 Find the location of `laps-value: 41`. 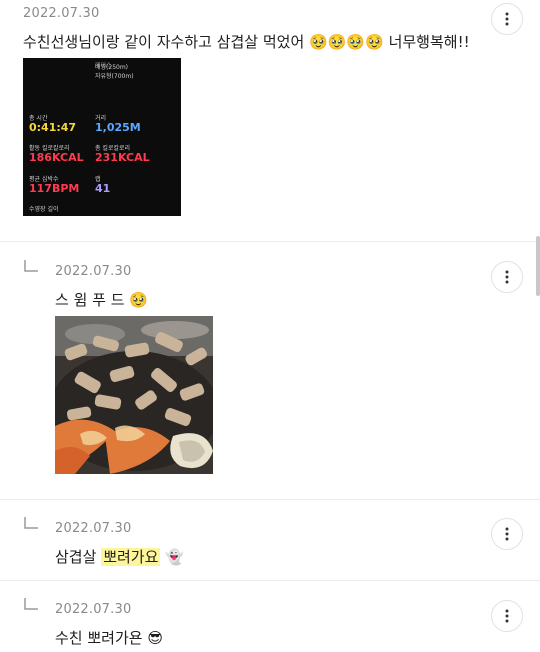

laps-value: 41 is located at coordinates (103, 188).